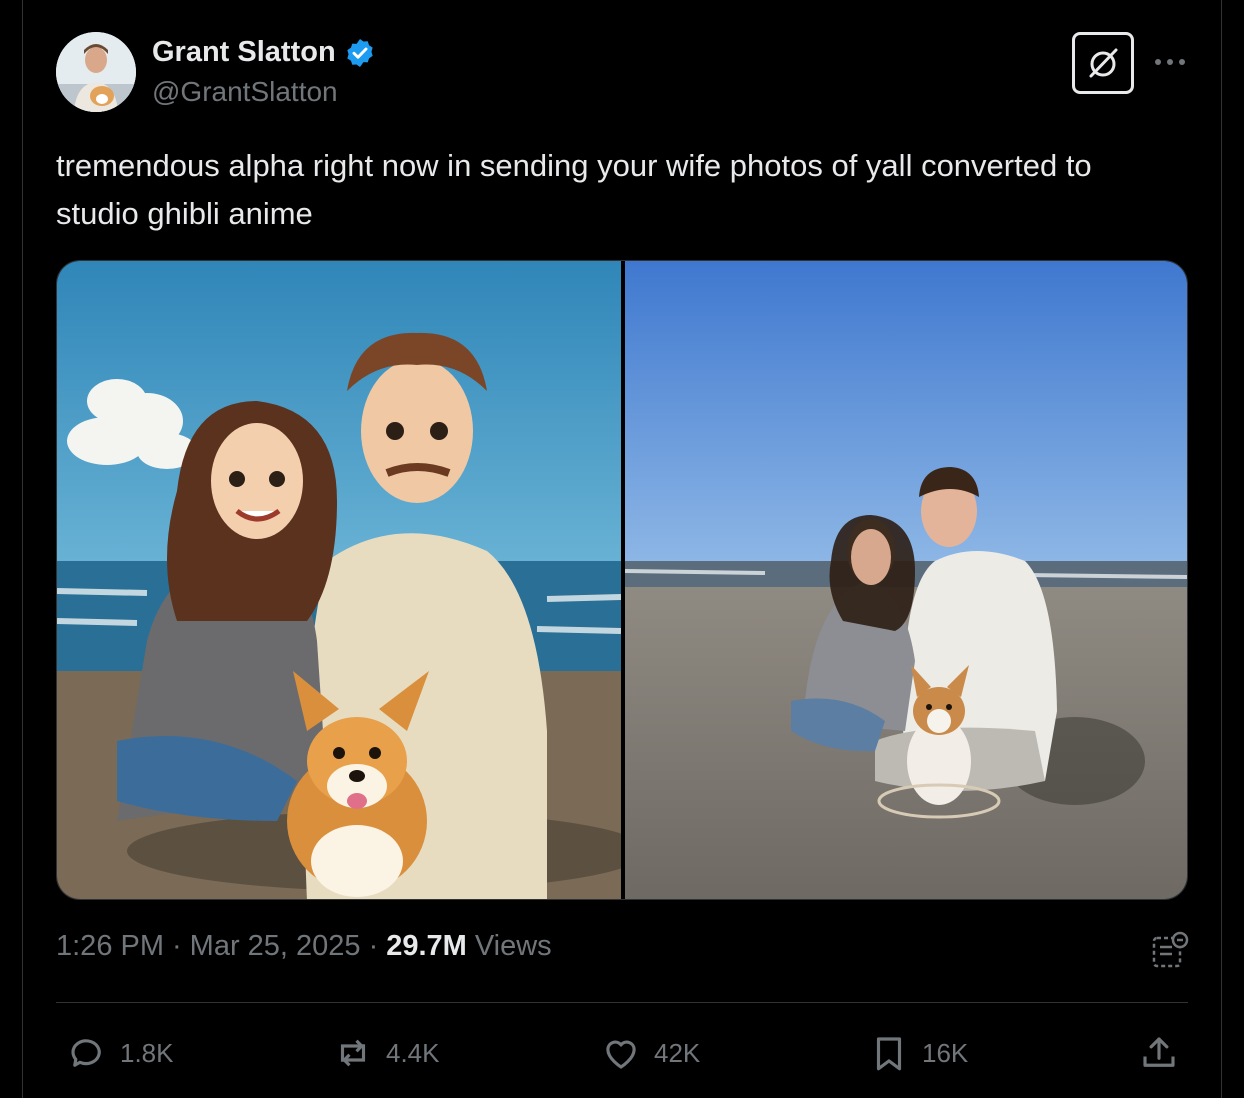 Image resolution: width=1244 pixels, height=1098 pixels. What do you see at coordinates (677, 1052) in the screenshot?
I see `like-count: 42K` at bounding box center [677, 1052].